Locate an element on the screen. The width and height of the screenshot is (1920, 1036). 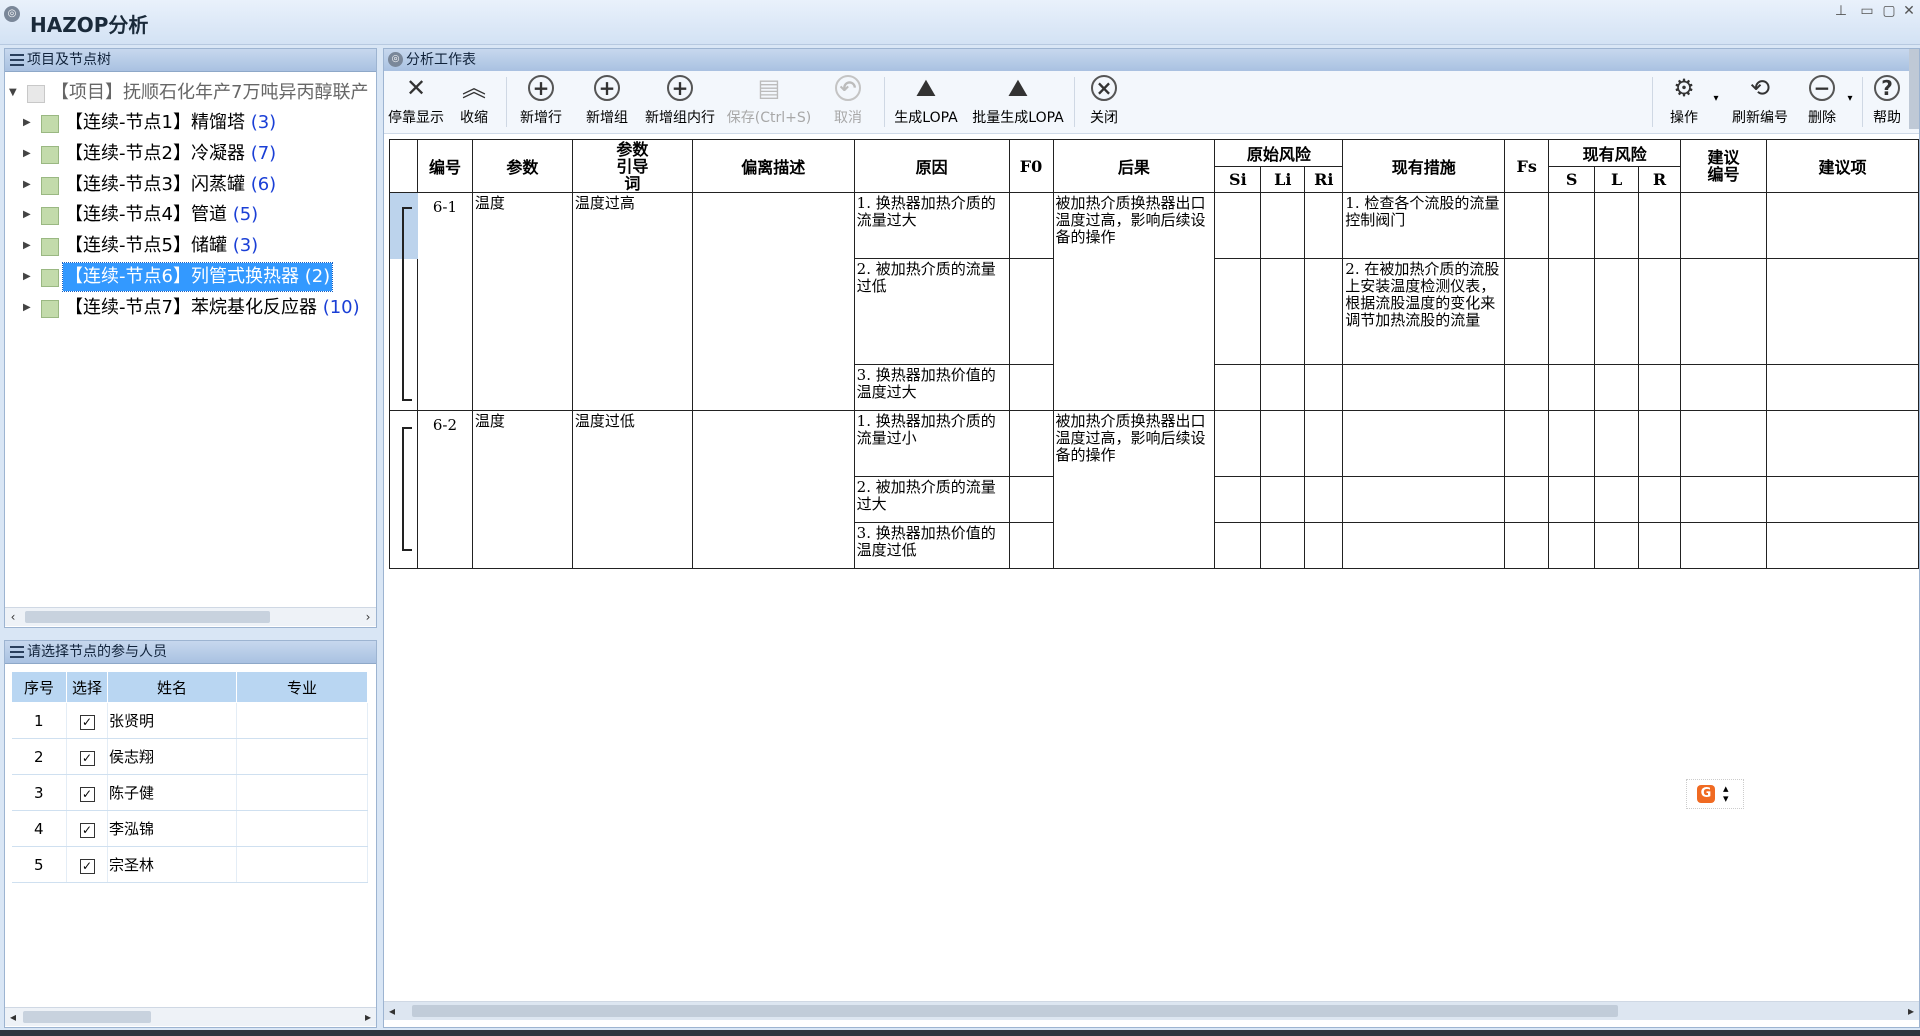
param-cell: 温度 is located at coordinates (522, 489).